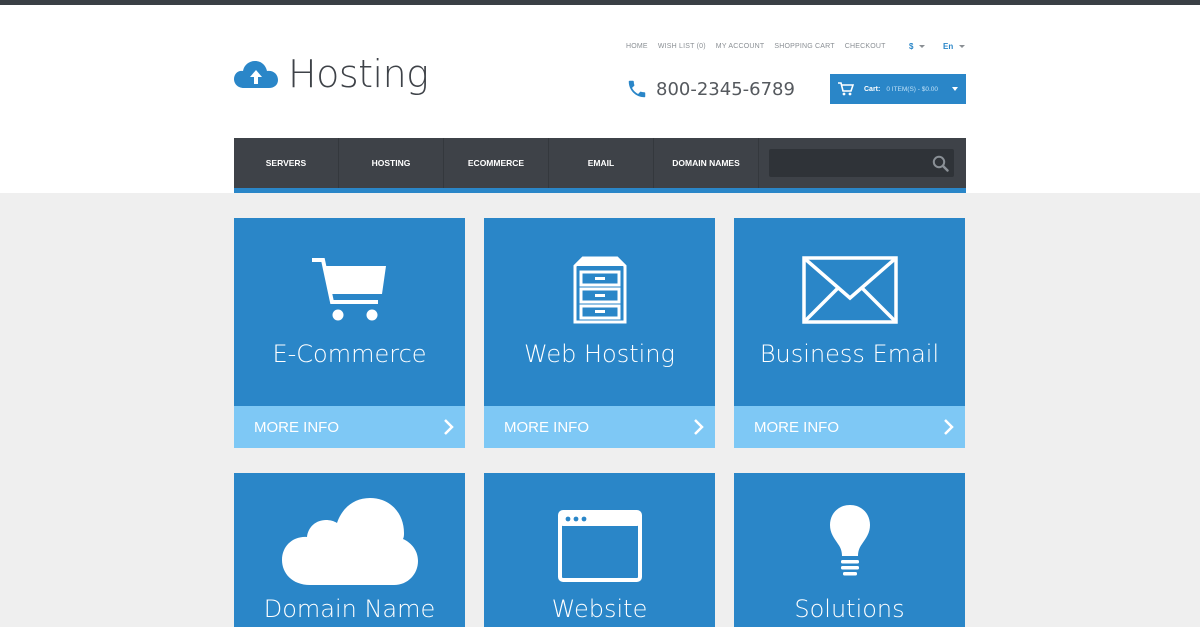  Describe the element at coordinates (849, 540) in the screenshot. I see `lightbulb-icon` at that location.